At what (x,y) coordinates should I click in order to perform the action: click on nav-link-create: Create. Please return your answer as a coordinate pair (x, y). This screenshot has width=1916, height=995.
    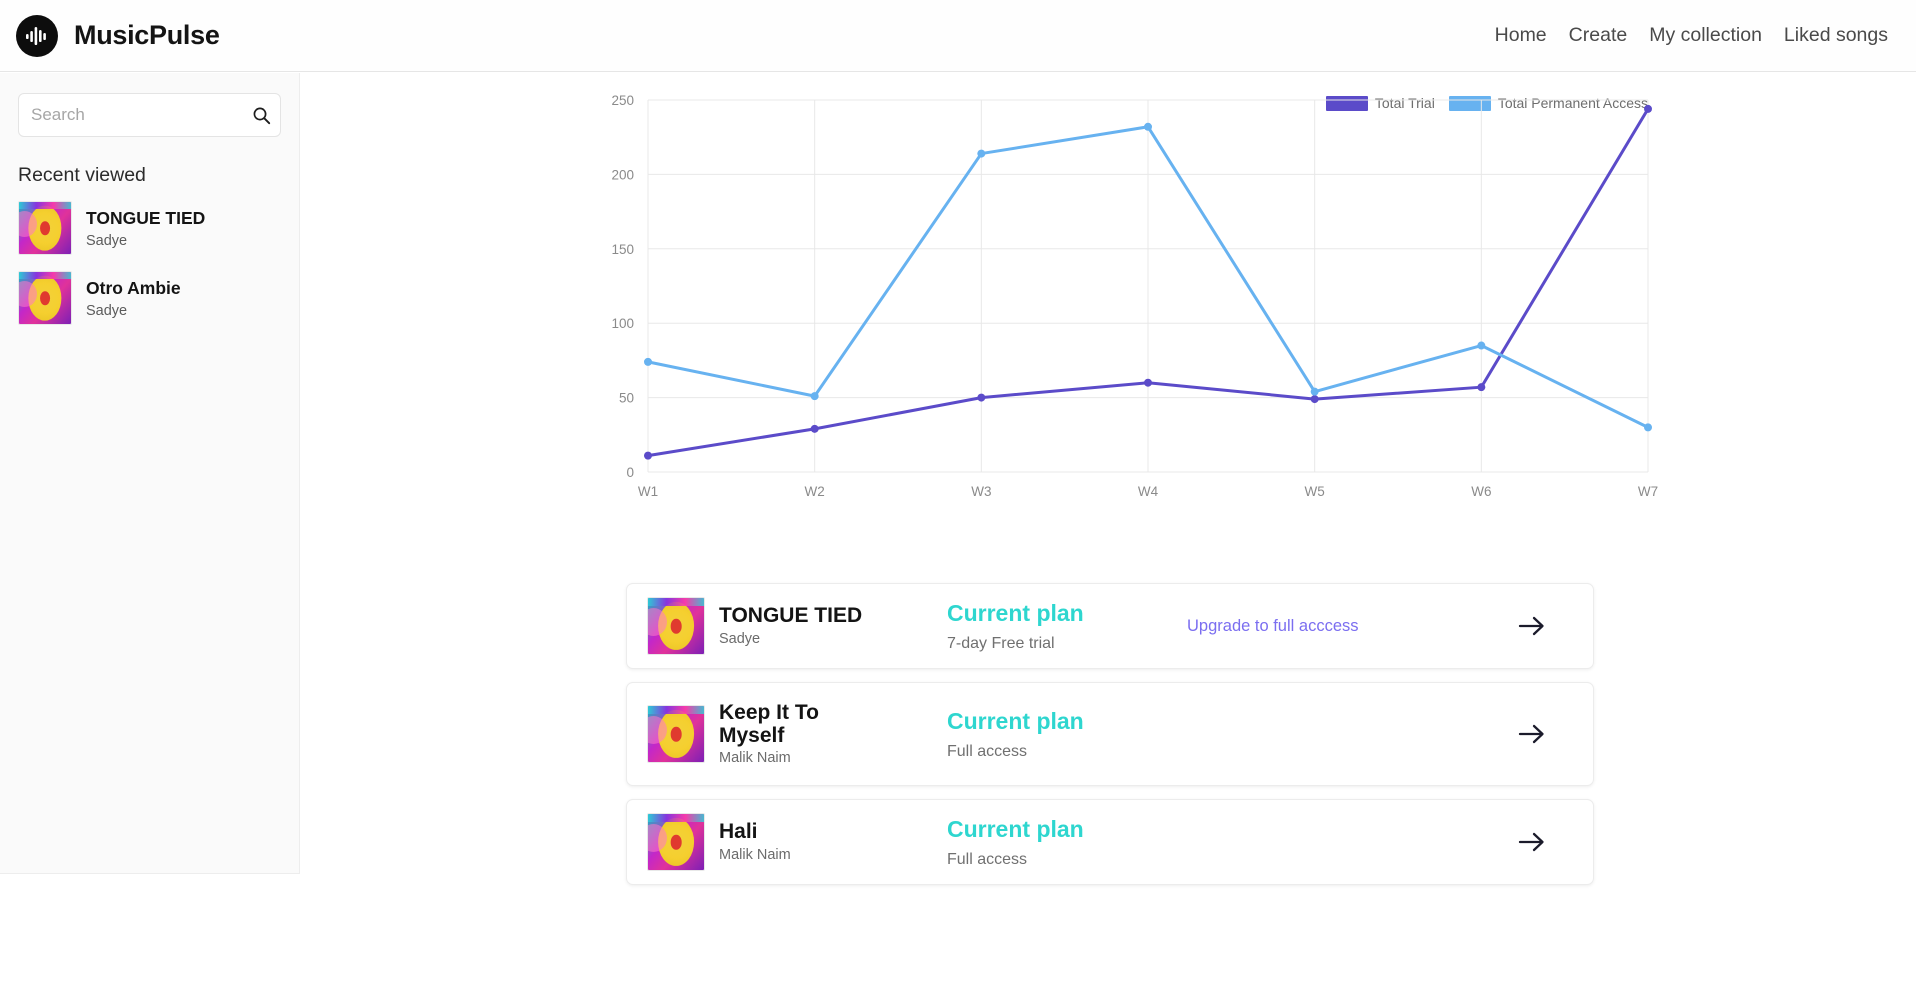
    Looking at the image, I should click on (1598, 35).